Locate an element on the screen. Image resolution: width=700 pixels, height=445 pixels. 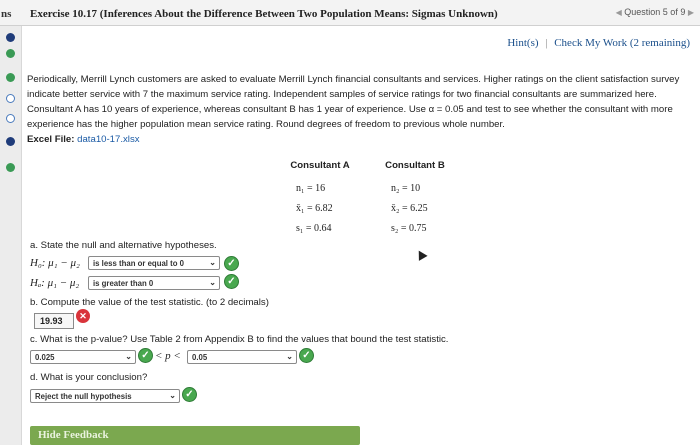
p-value-inequality: < p < is located at coordinates (168, 356).